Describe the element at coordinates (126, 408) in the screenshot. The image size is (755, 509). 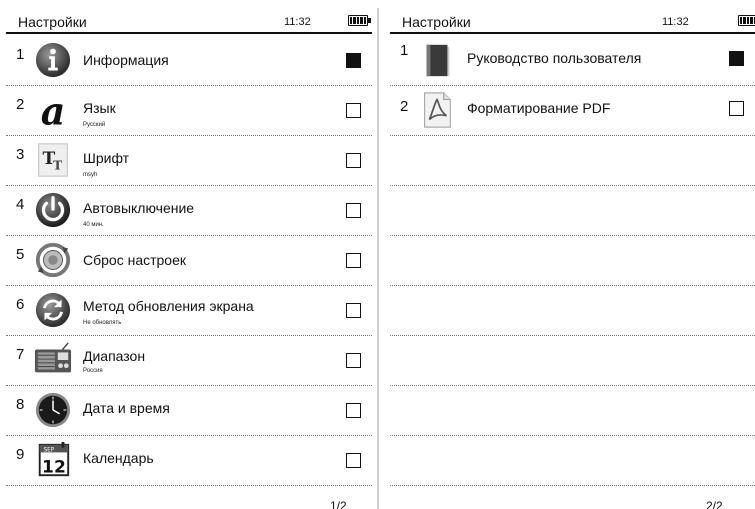
I see `item-label: Дата и время` at that location.